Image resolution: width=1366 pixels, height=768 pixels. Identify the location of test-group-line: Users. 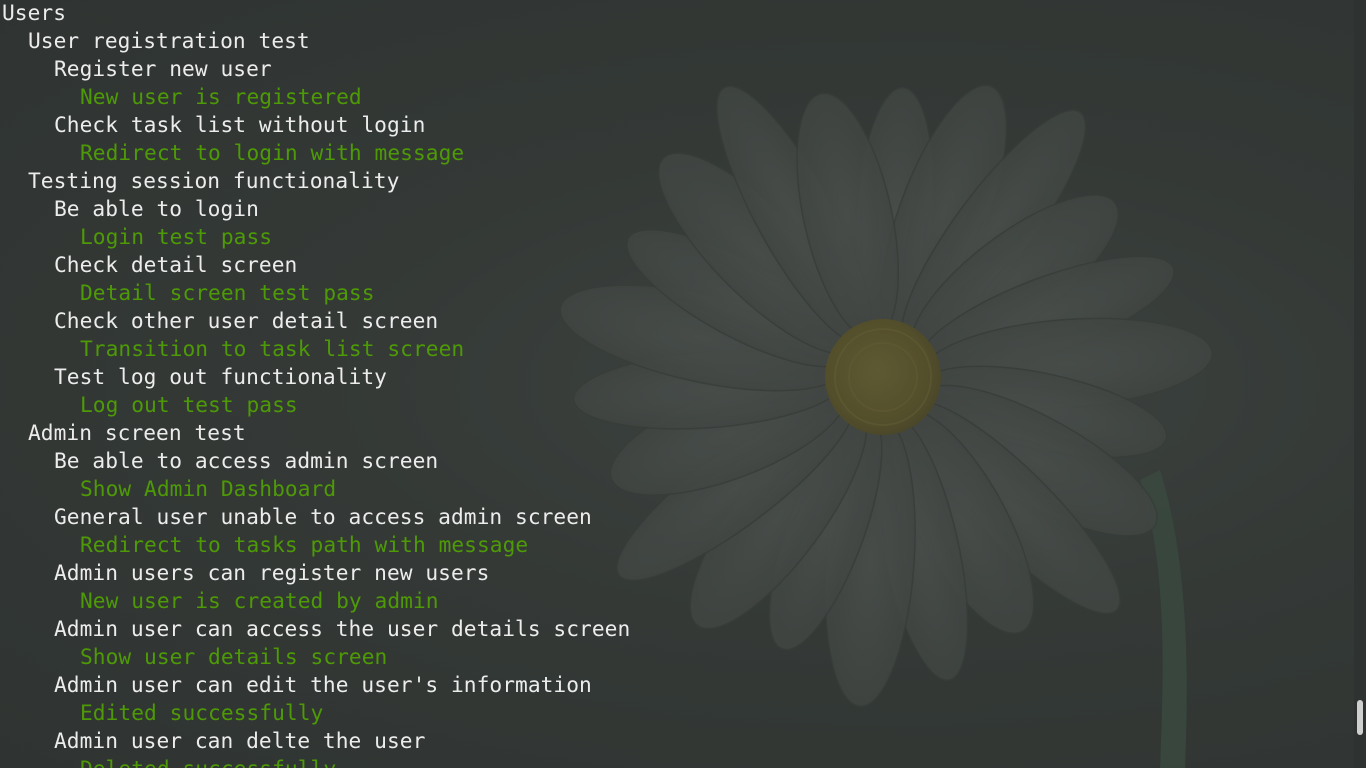
(34, 12).